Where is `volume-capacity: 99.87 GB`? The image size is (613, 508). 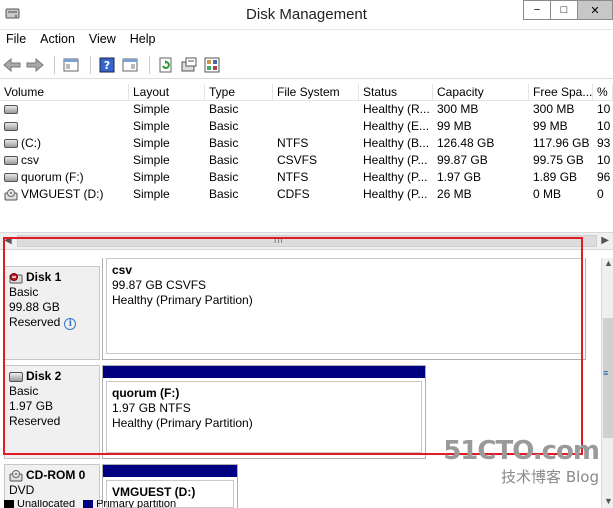
volume-capacity: 99.87 GB is located at coordinates (462, 160).